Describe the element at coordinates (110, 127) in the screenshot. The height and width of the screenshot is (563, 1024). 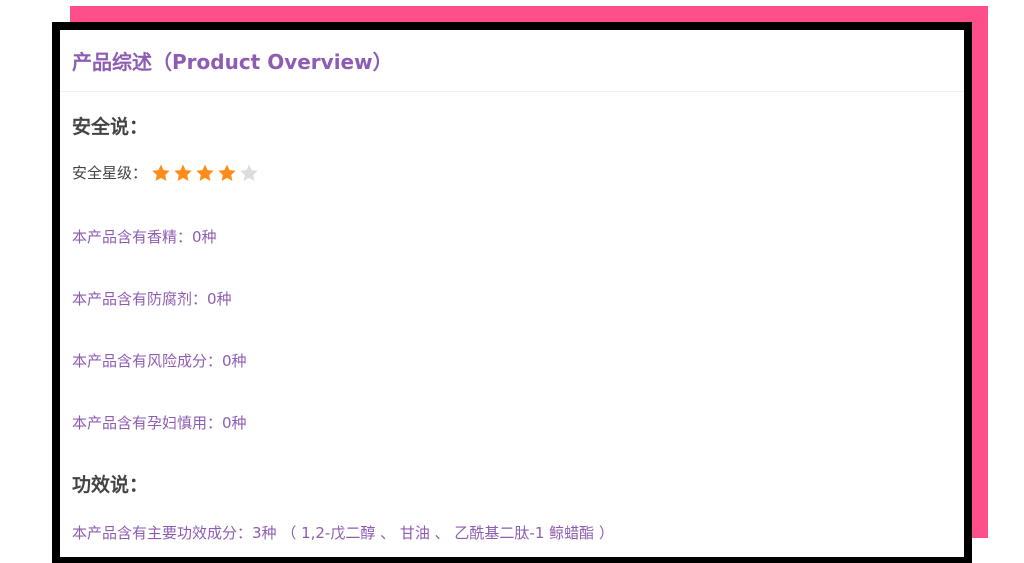
I see `safety-heading: 安全说：` at that location.